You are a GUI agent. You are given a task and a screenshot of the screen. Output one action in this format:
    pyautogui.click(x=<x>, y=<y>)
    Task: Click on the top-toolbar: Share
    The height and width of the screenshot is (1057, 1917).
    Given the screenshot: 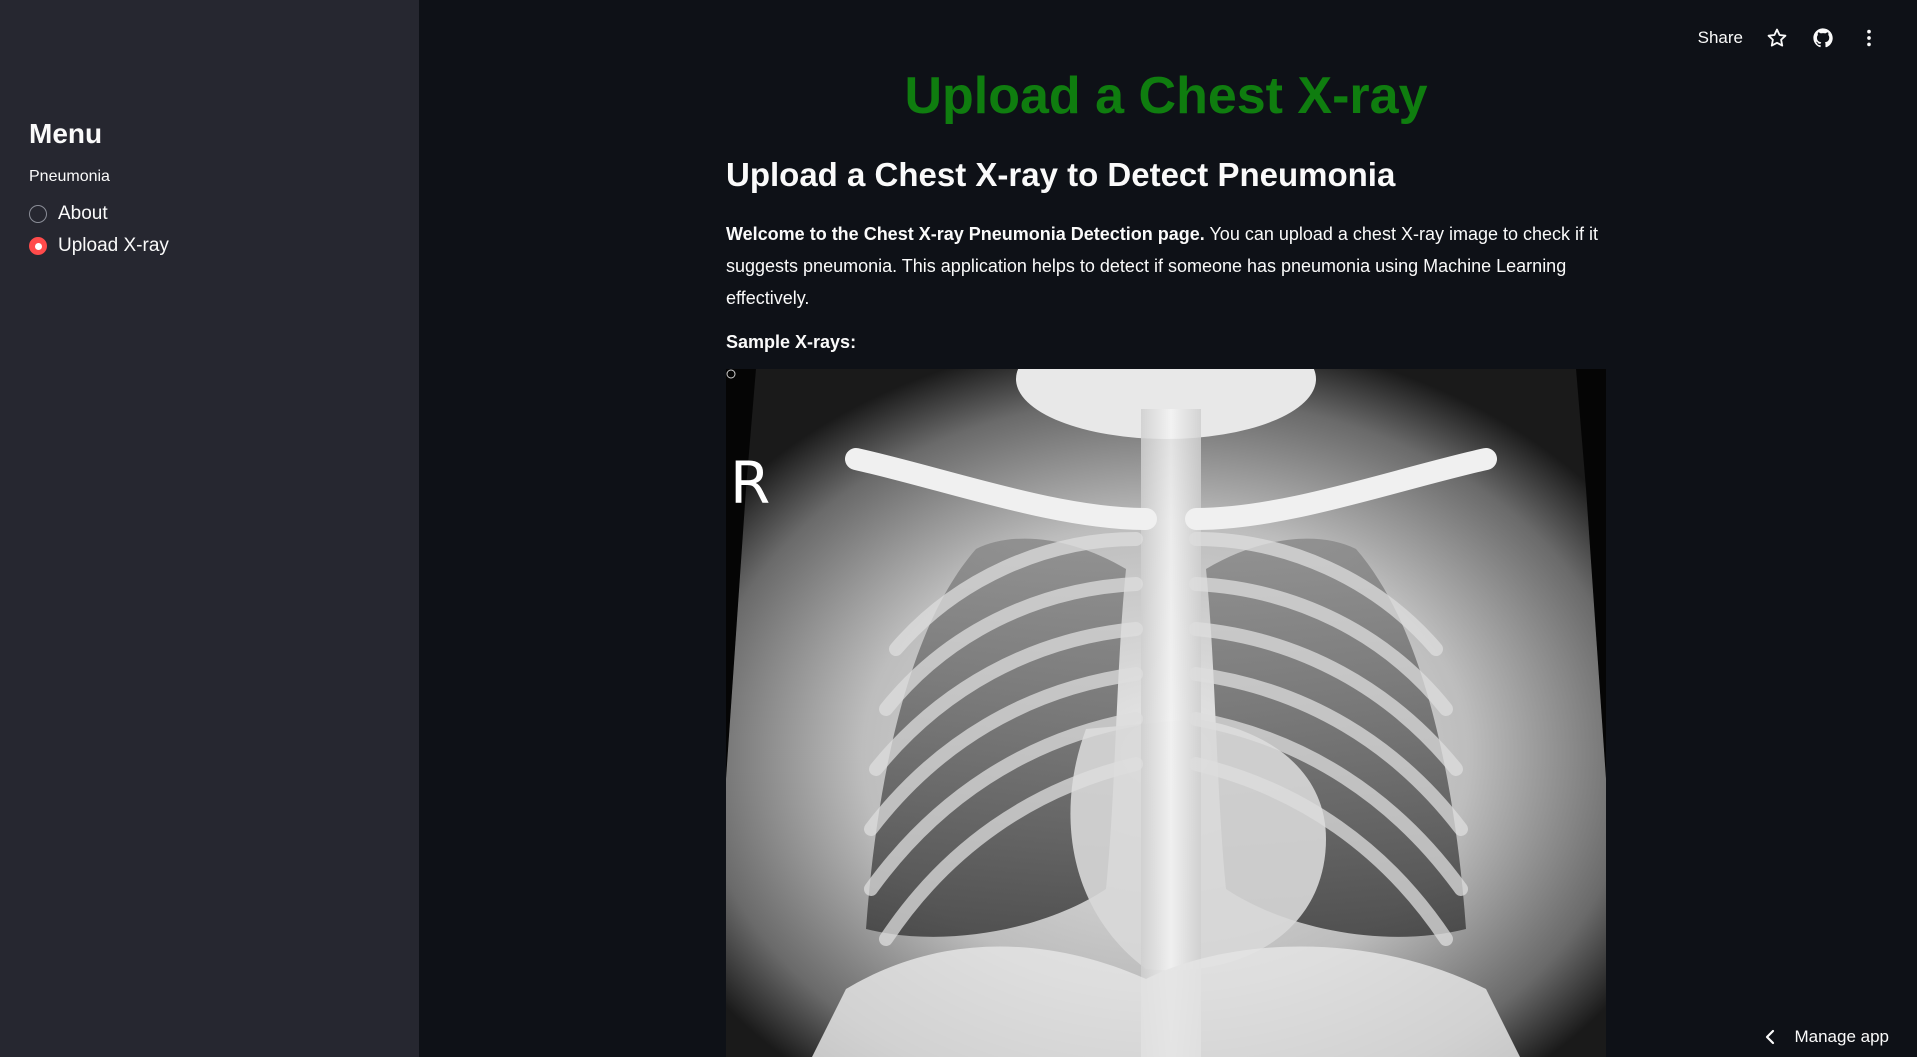 What is the action you would take?
    pyautogui.click(x=1789, y=38)
    